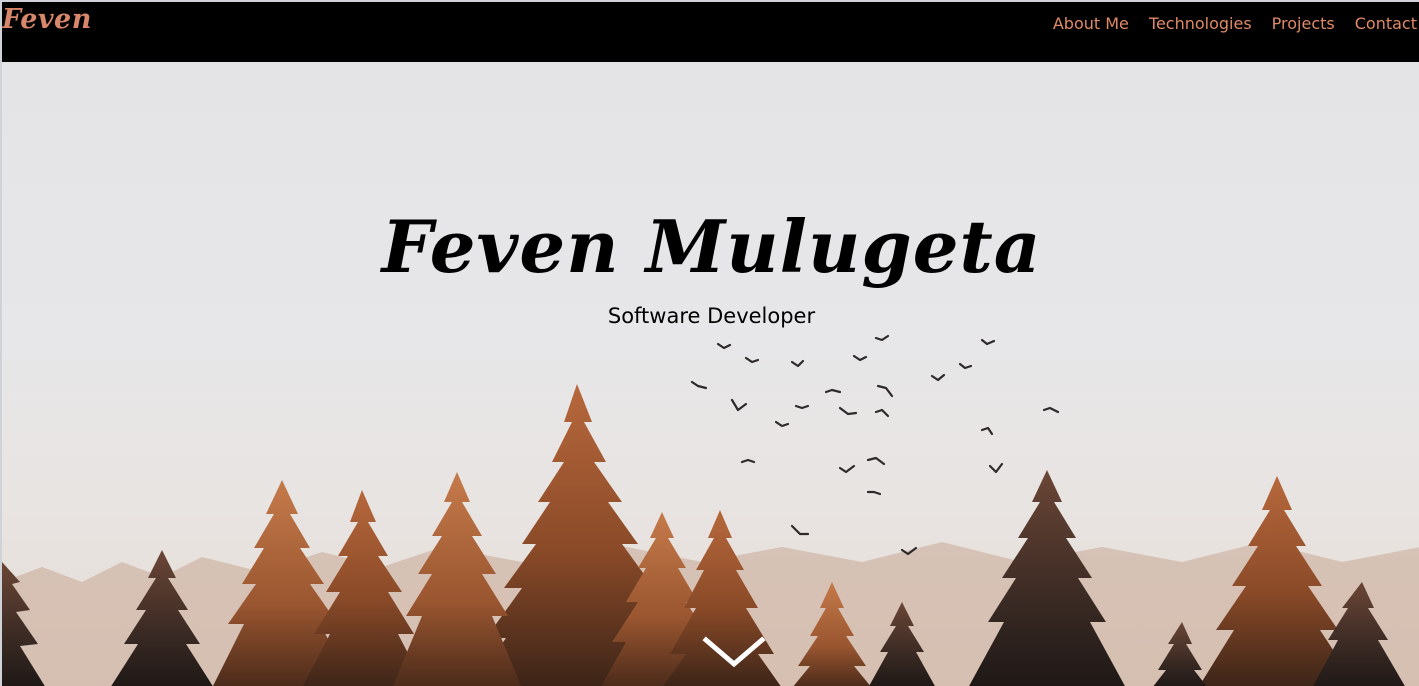 The height and width of the screenshot is (686, 1419). I want to click on nav-link-about-me: About Me, so click(1081, 23).